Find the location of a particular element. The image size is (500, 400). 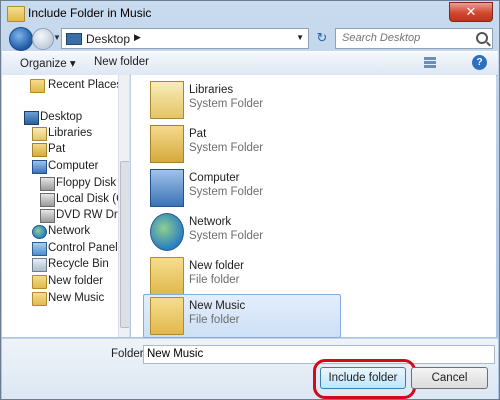

dvd-drive-icon is located at coordinates (47, 216).